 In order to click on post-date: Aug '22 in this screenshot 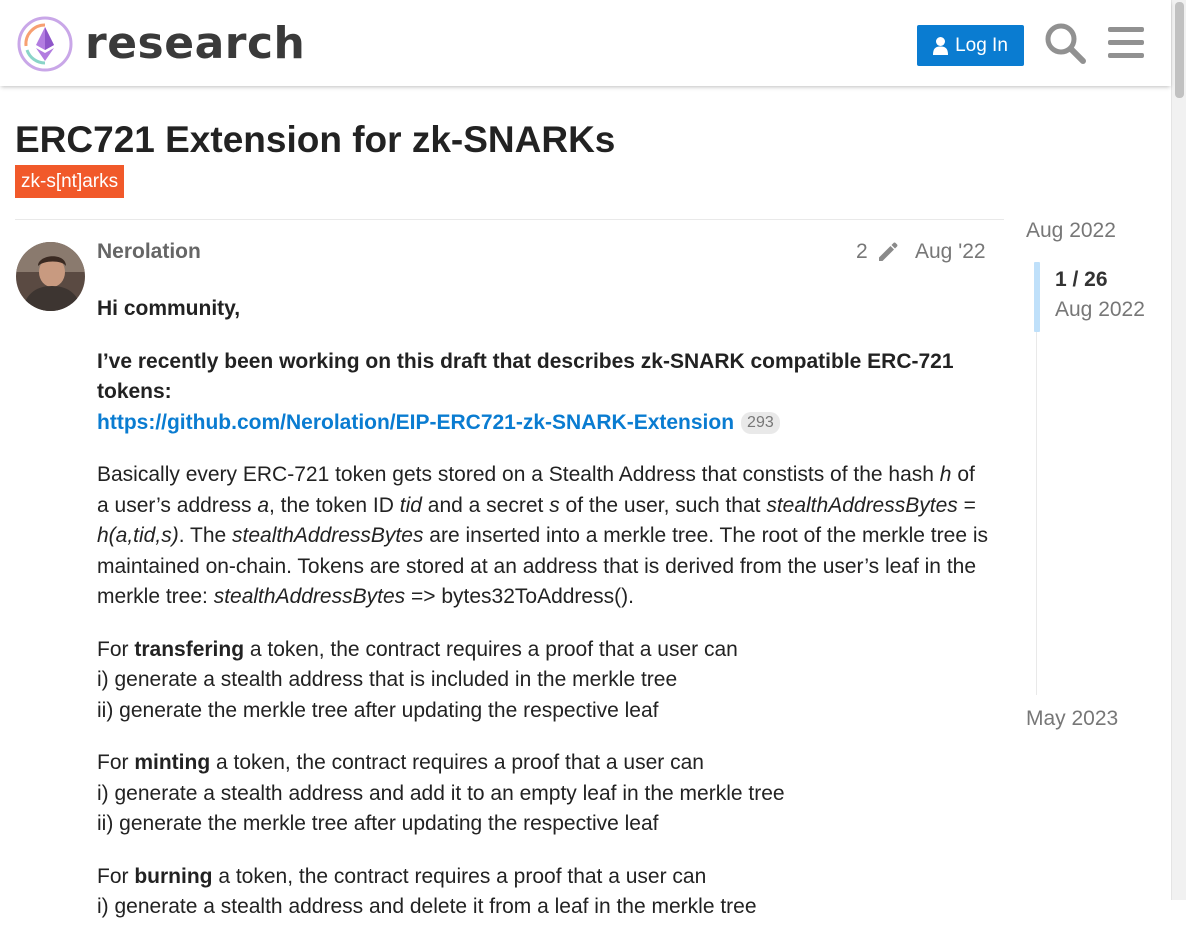, I will do `click(950, 252)`.